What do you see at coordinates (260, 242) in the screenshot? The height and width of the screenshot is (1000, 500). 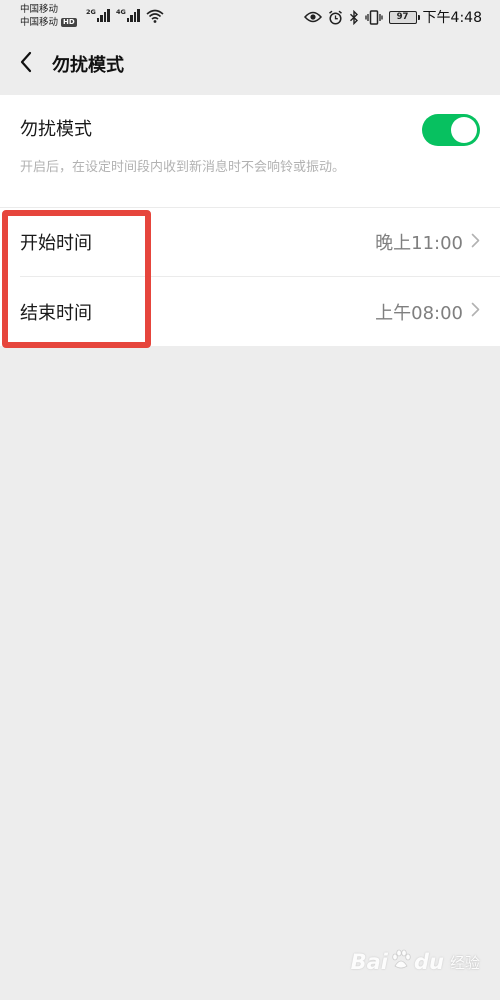 I see `start-time-row: 开始时间 晚上11:00` at bounding box center [260, 242].